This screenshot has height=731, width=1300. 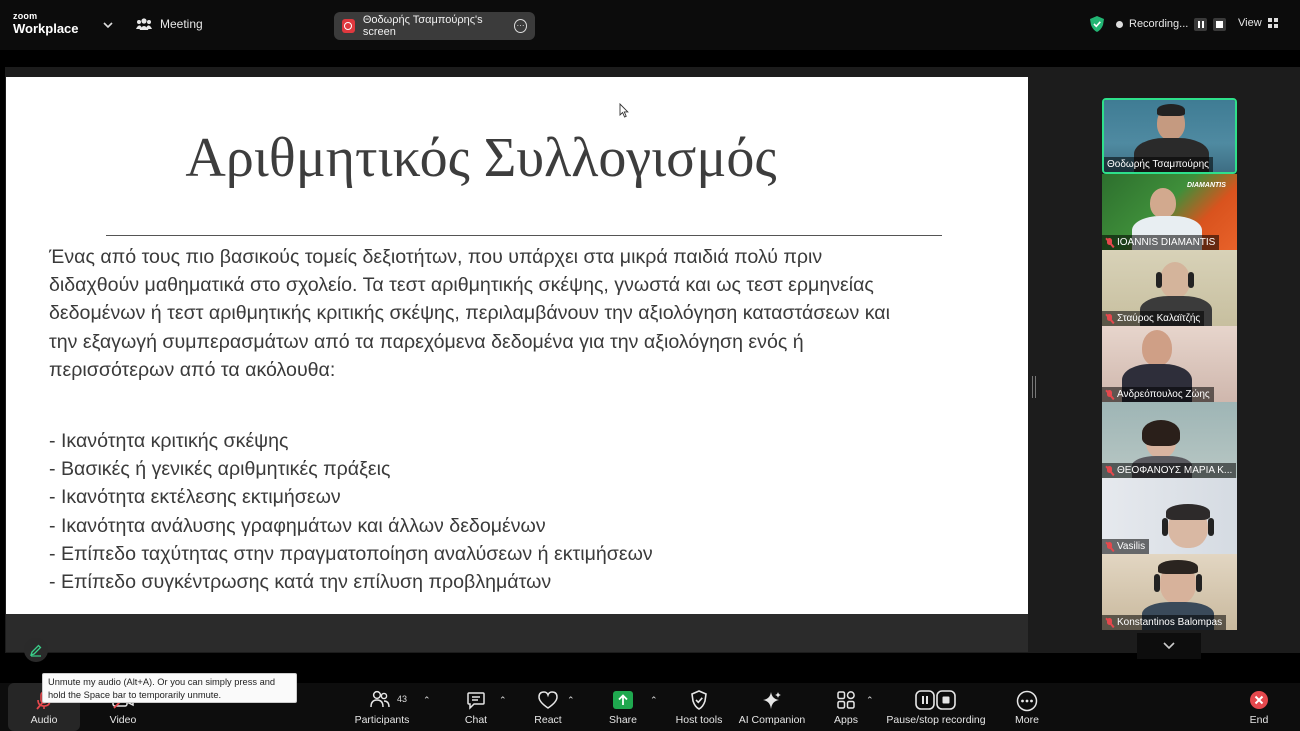 What do you see at coordinates (476, 720) in the screenshot?
I see `chat-label: Chat` at bounding box center [476, 720].